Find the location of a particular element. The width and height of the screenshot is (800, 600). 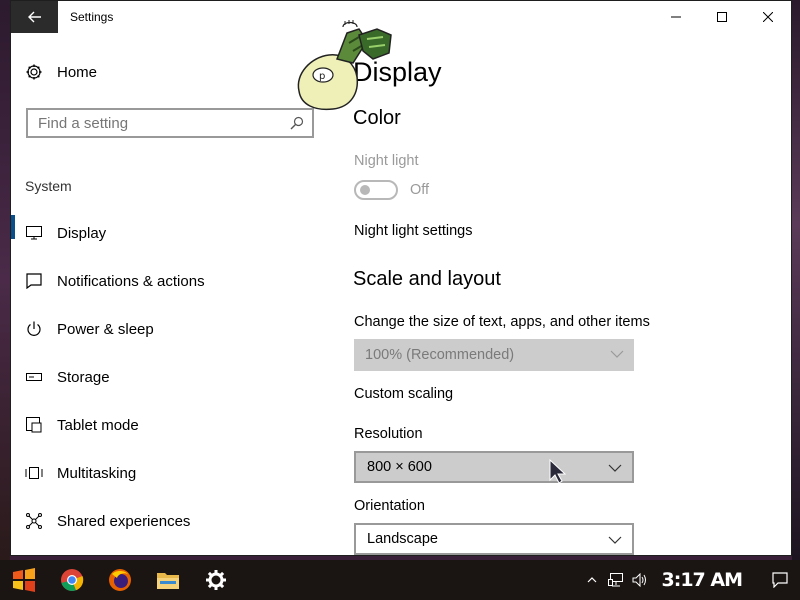

volume-icon is located at coordinates (639, 580).